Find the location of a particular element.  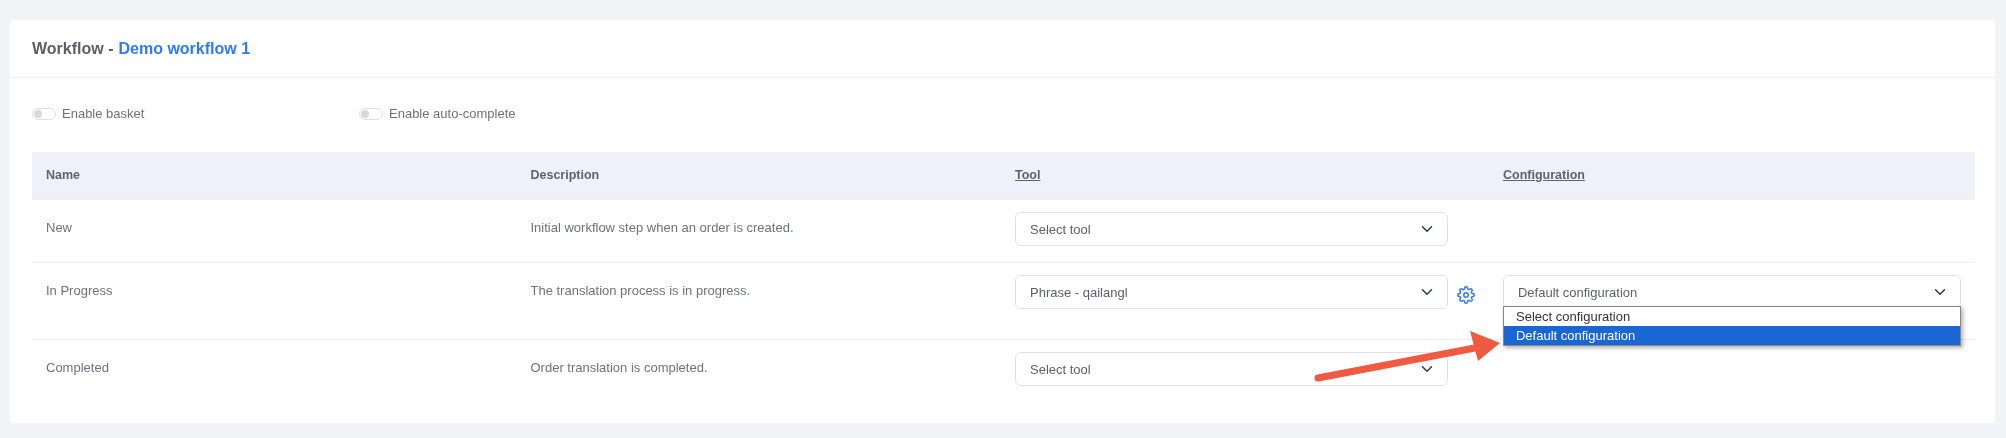

dropdown-option: Select configuration is located at coordinates (1732, 316).